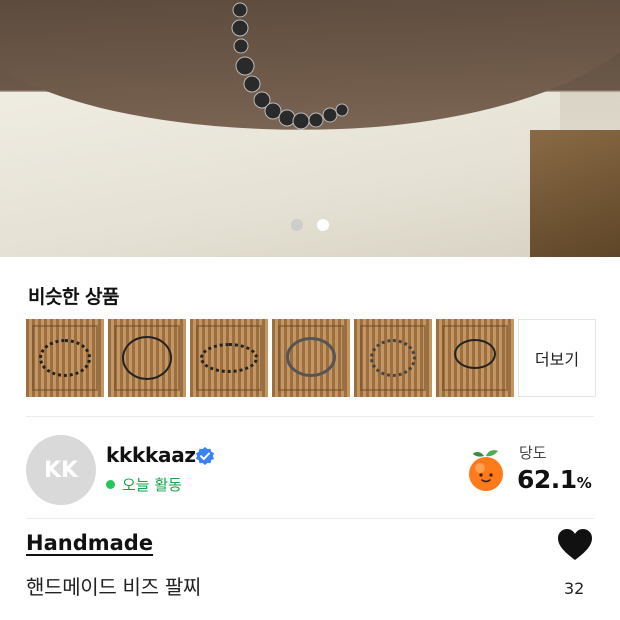 This screenshot has height=620, width=620. I want to click on seller-activity: 오늘 활동, so click(144, 484).